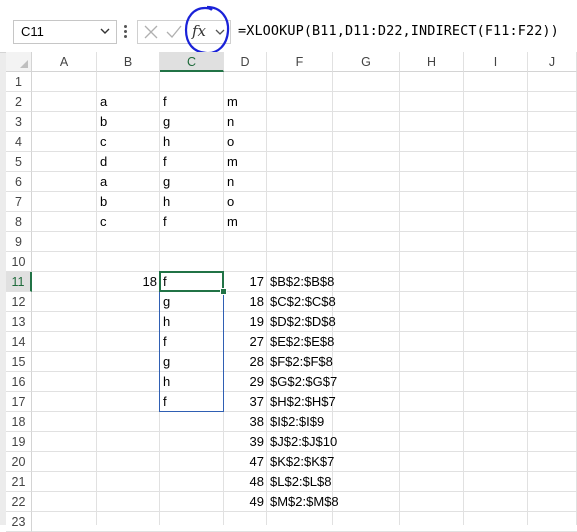  Describe the element at coordinates (130, 162) in the screenshot. I see `cell-b5: d` at that location.